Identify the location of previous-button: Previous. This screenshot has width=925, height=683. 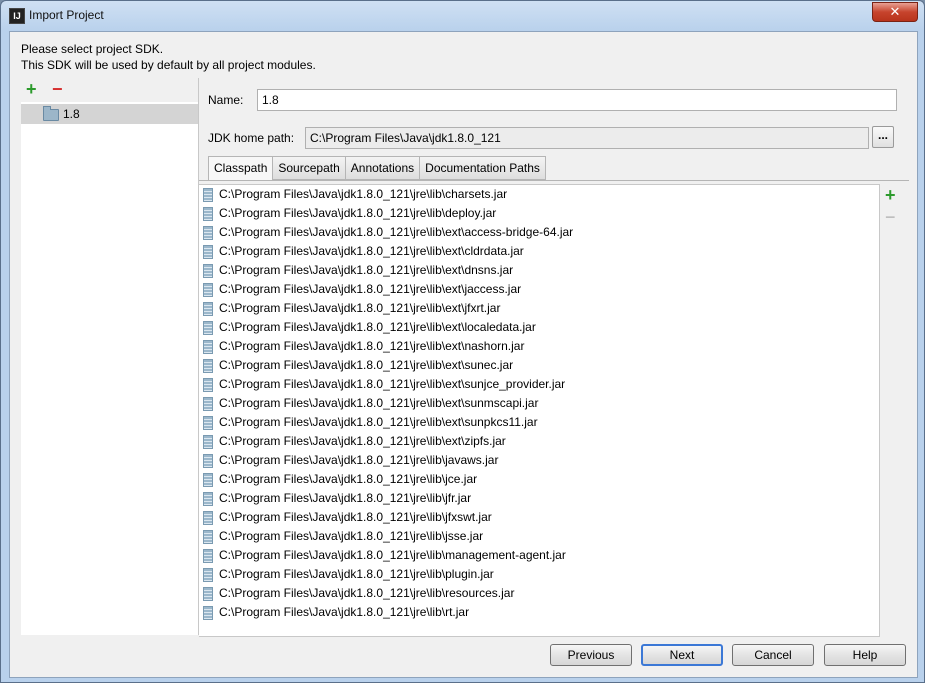
(591, 655).